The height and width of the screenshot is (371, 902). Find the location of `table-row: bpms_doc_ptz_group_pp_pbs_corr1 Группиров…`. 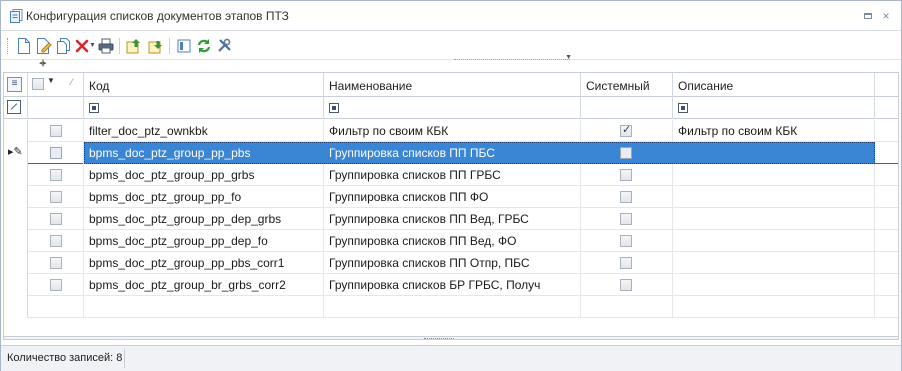

table-row: bpms_doc_ptz_group_pp_pbs_corr1 Группиров… is located at coordinates (451, 263).